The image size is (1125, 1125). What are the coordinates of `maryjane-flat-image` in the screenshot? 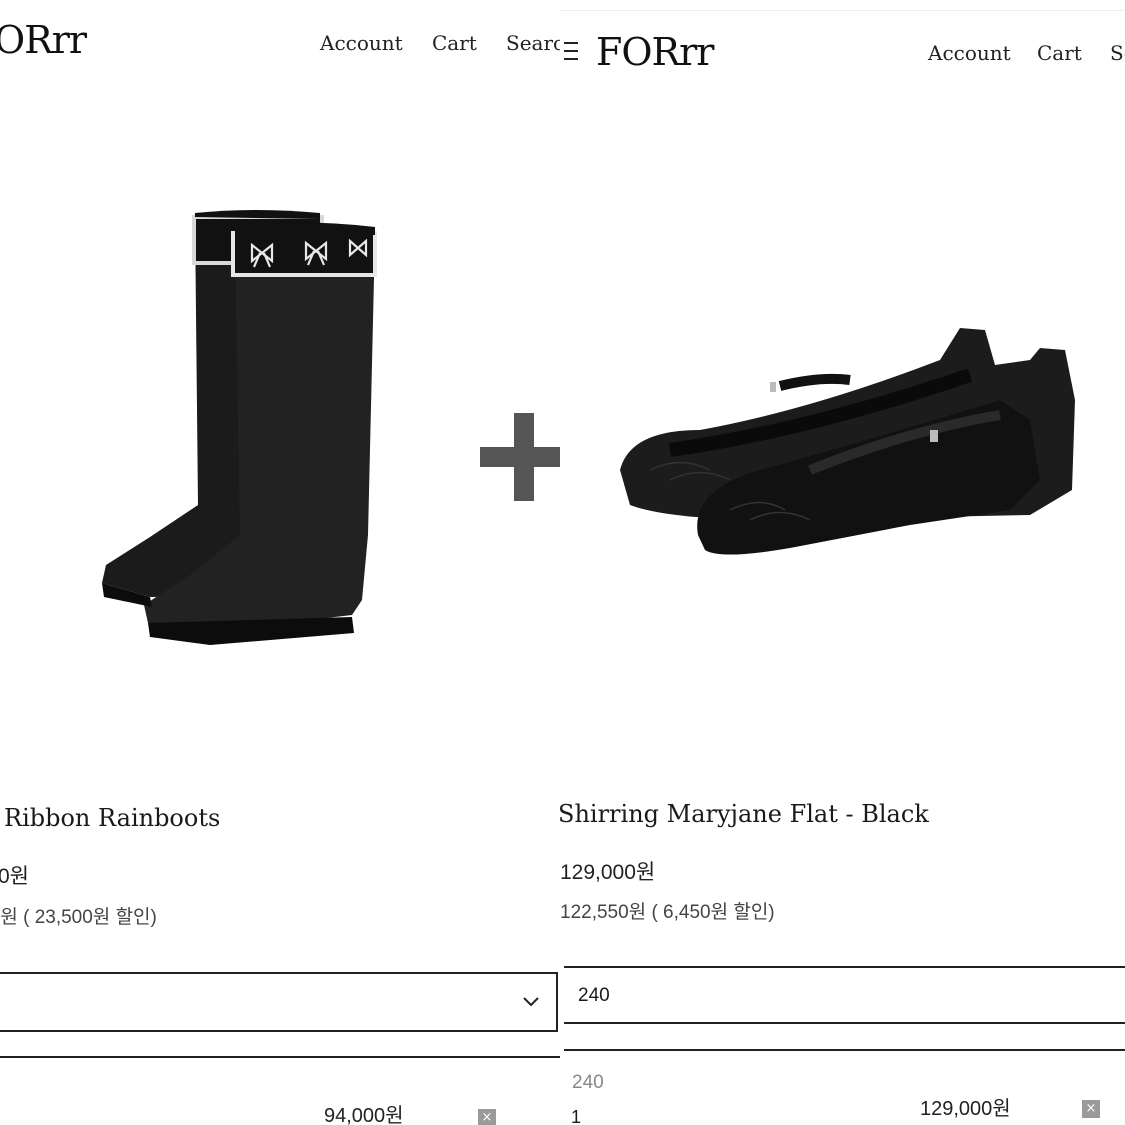 It's located at (845, 445).